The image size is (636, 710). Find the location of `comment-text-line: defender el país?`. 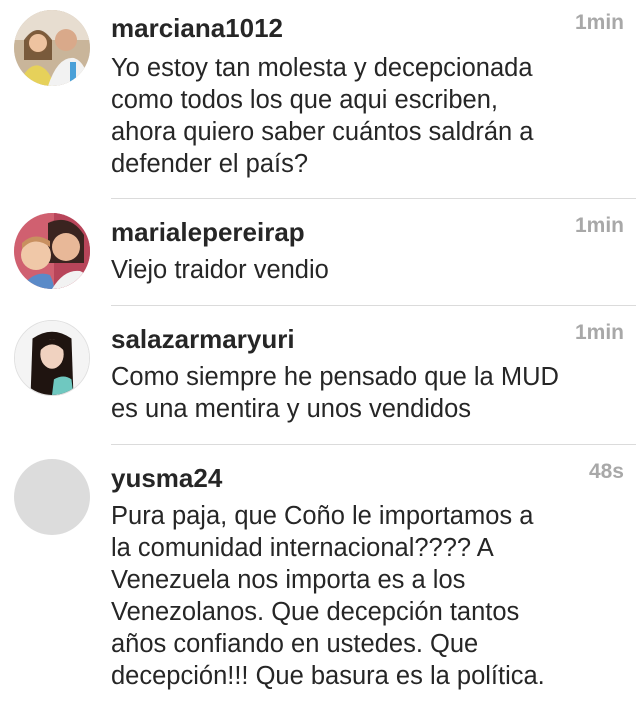

comment-text-line: defender el país? is located at coordinates (210, 164).